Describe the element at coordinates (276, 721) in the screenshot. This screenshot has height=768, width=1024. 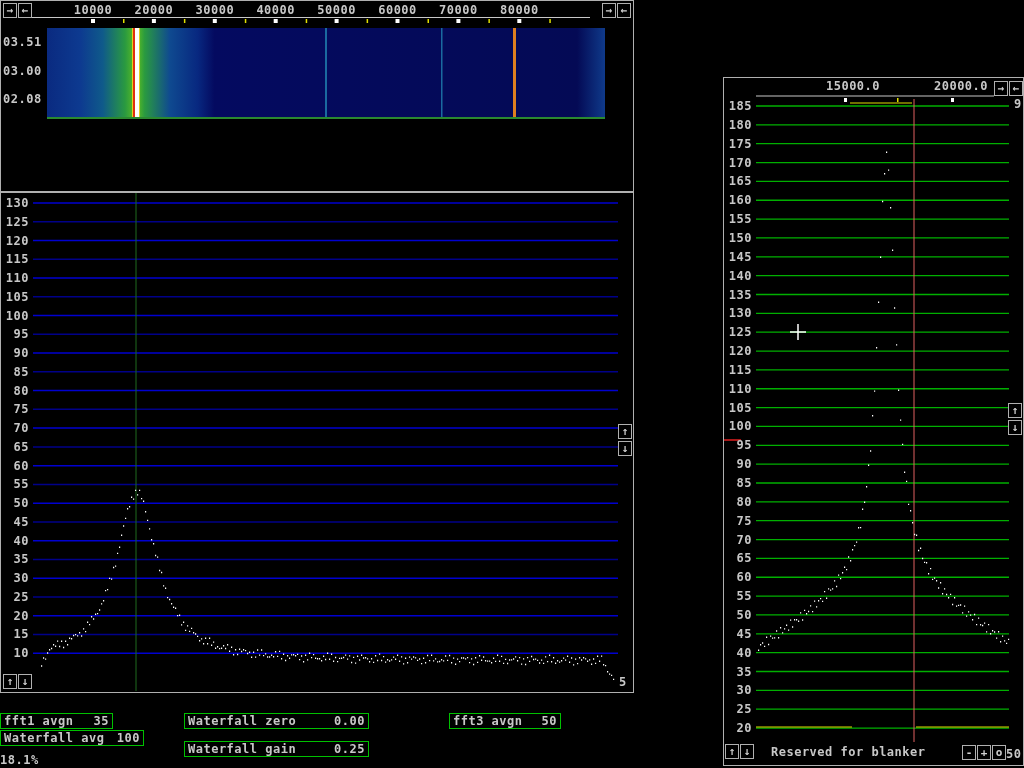
I see `parameter-field: Waterfall zero 0.00` at that location.